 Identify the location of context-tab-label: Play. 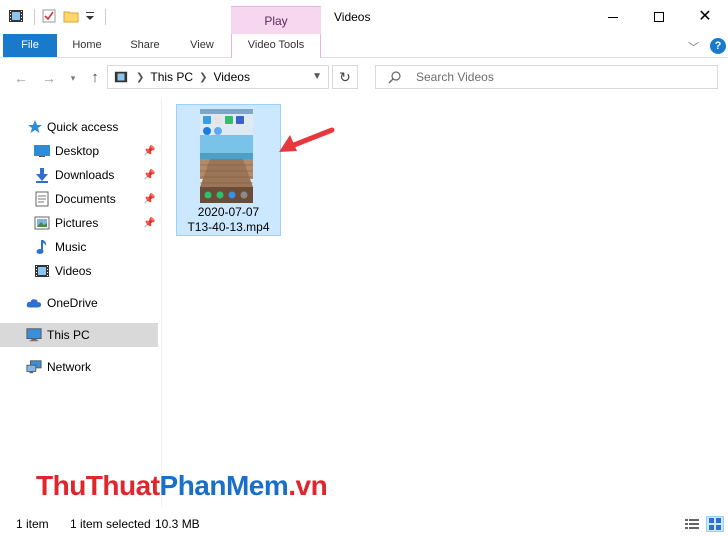
(276, 21).